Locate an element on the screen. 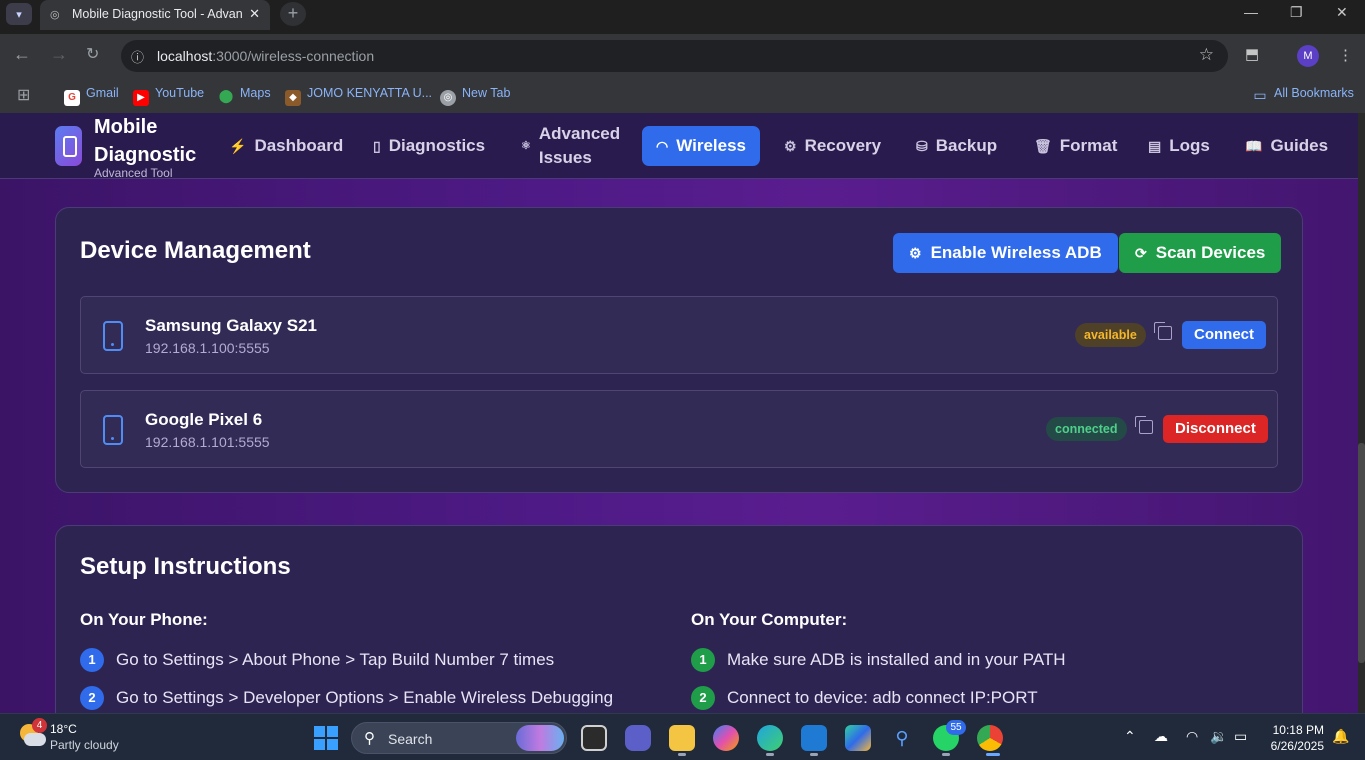 This screenshot has height=760, width=1365. extensions-icon: ⬒ is located at coordinates (1252, 54).